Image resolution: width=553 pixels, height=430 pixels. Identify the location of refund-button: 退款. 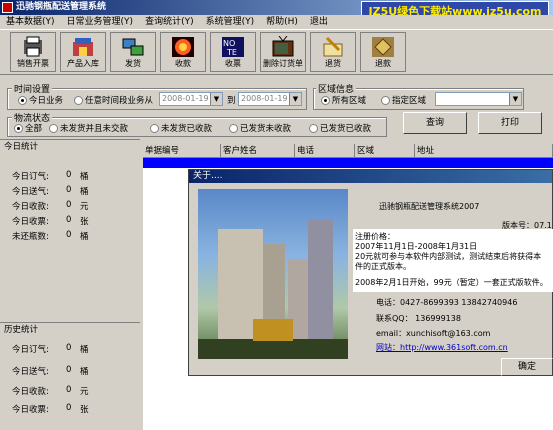
(383, 52).